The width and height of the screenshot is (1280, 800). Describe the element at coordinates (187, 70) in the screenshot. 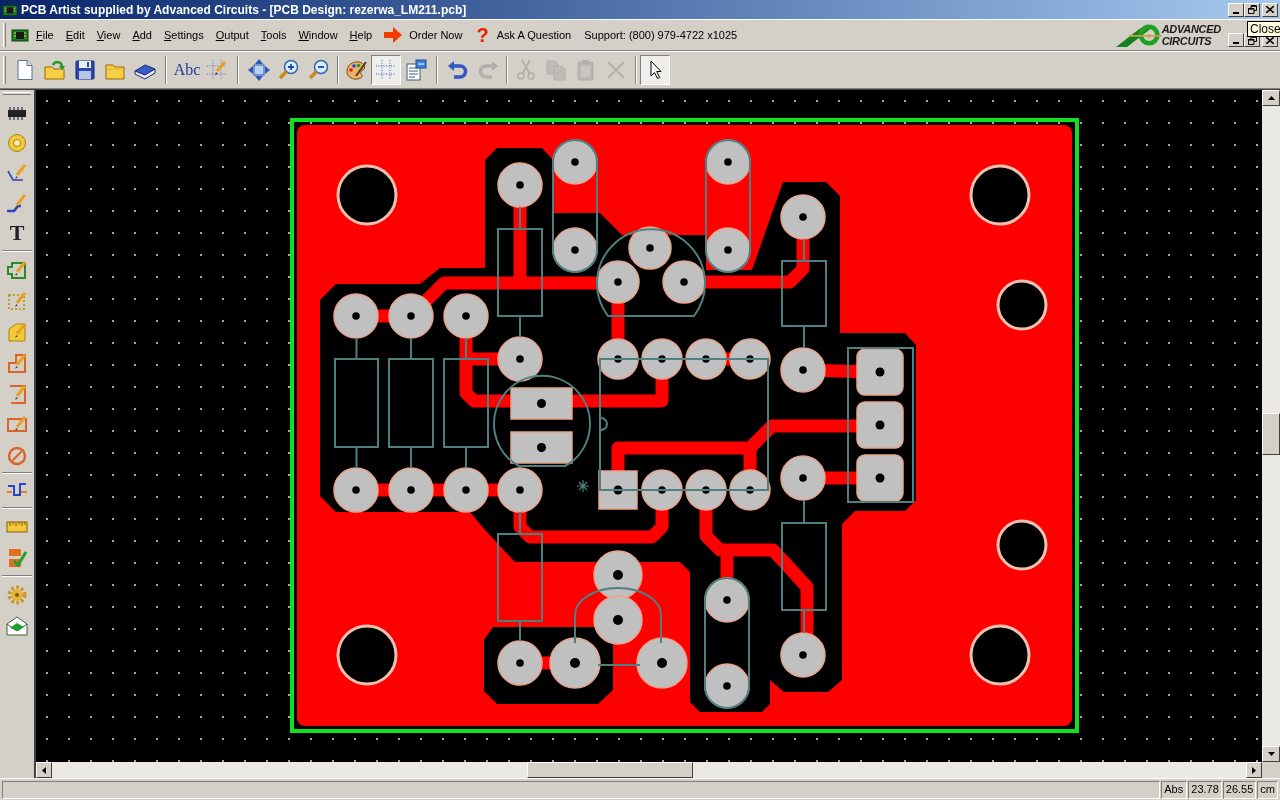

I see `abc-button: Abc` at that location.